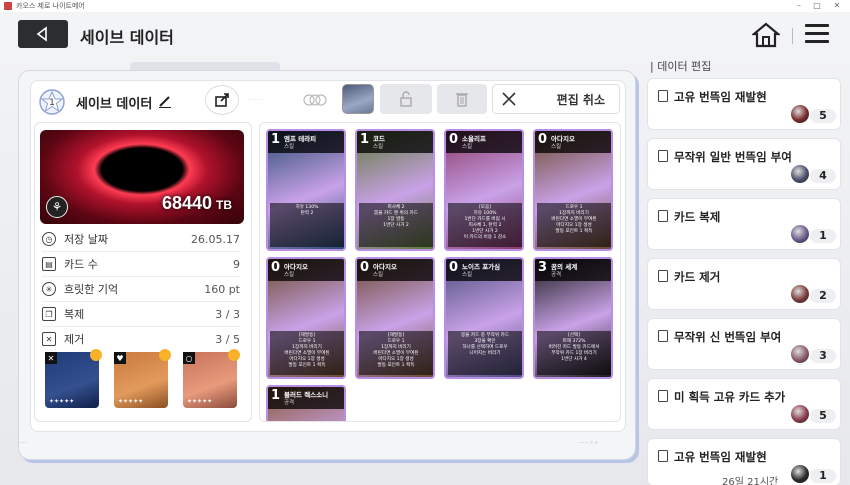  Describe the element at coordinates (792, 36) in the screenshot. I see `header-divider` at that location.